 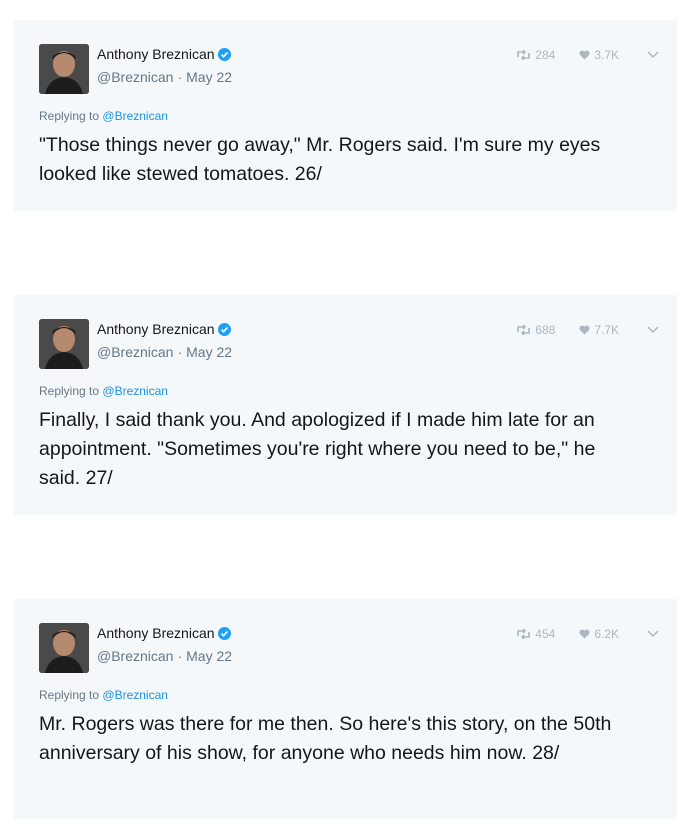 What do you see at coordinates (545, 55) in the screenshot?
I see `retweet-count: 284` at bounding box center [545, 55].